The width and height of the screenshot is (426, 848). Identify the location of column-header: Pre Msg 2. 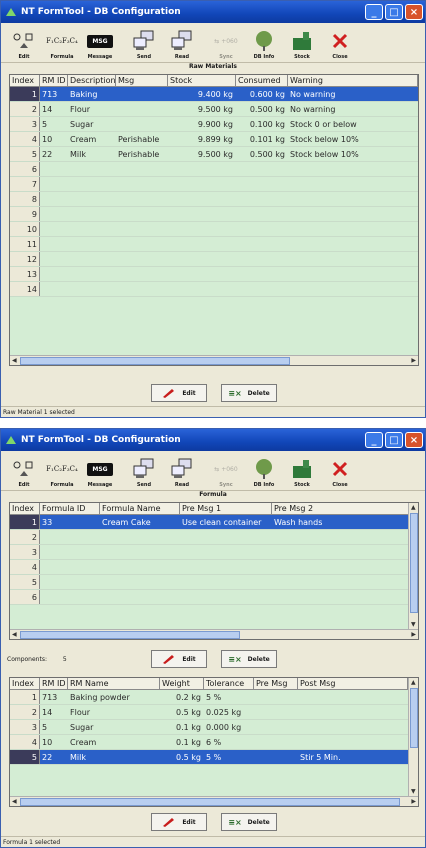
(341, 508).